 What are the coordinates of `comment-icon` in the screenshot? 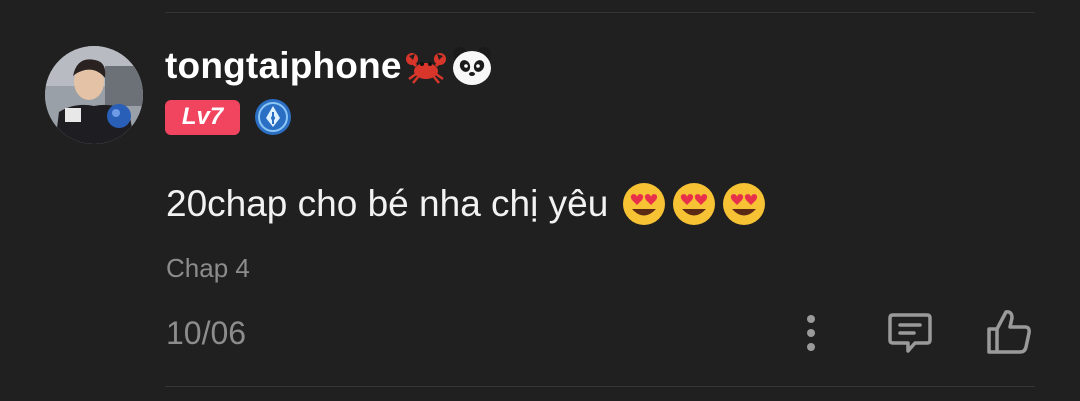 It's located at (910, 333).